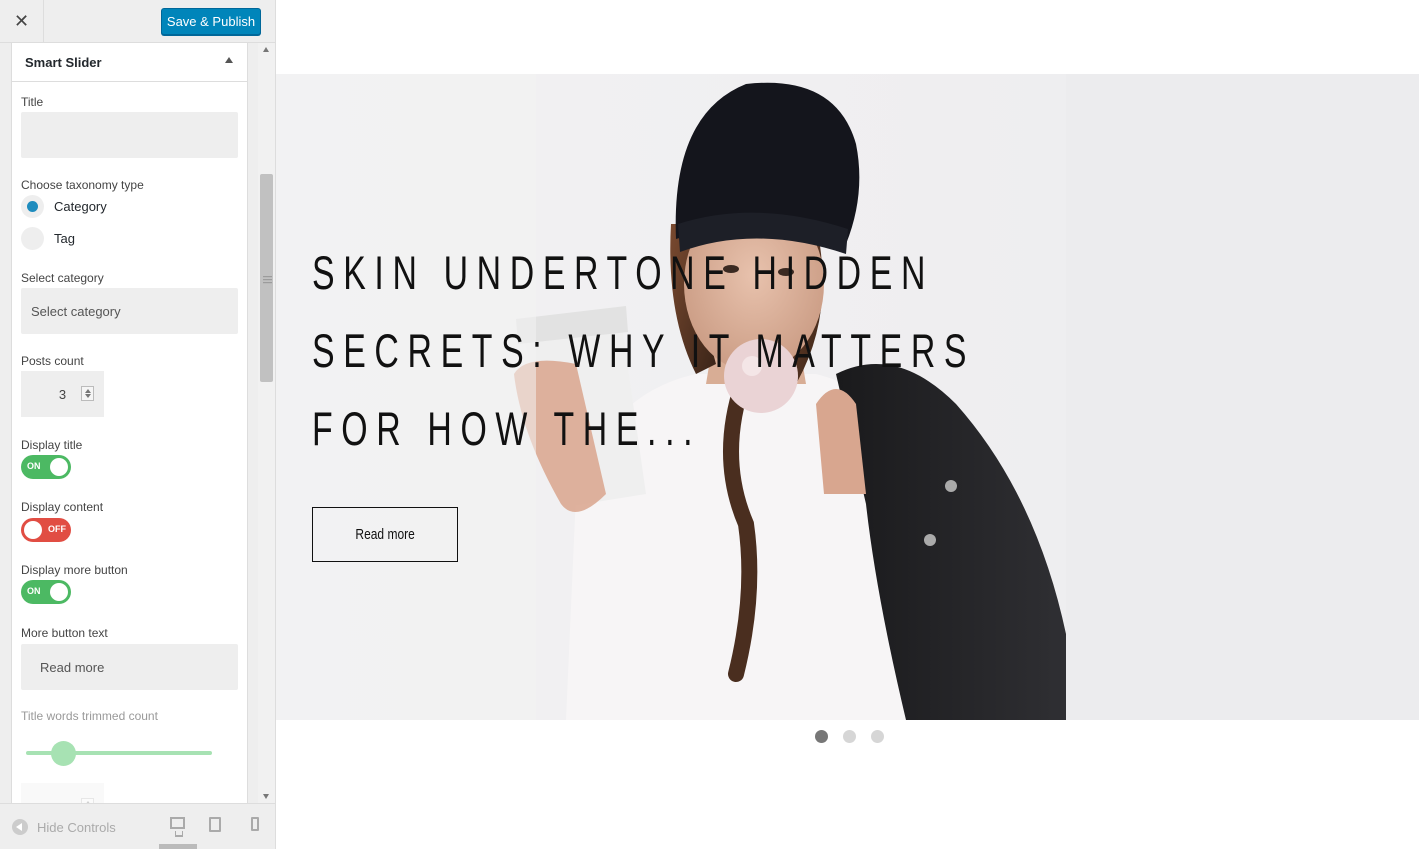 The image size is (1419, 849). What do you see at coordinates (266, 49) in the screenshot?
I see `scroll-up-arrow-icon` at bounding box center [266, 49].